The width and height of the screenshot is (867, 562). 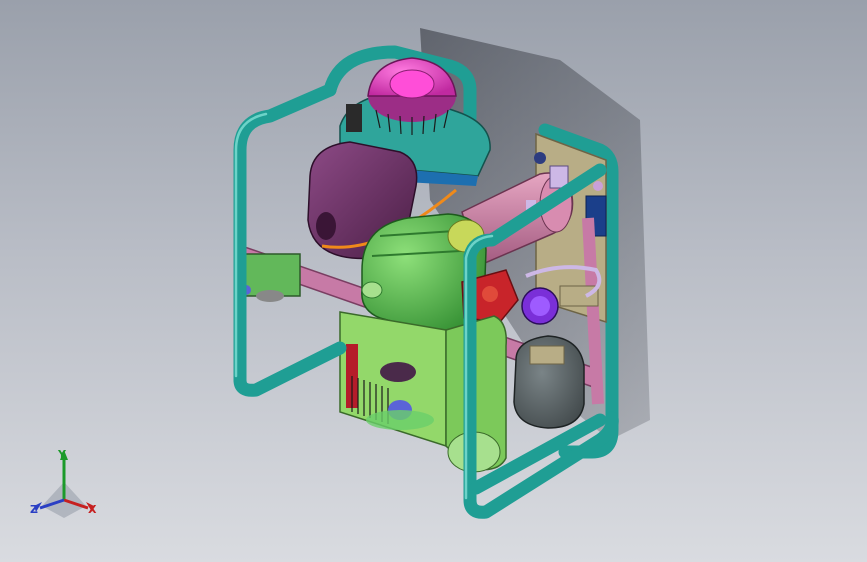 What do you see at coordinates (65, 486) in the screenshot?
I see `axis-triad: Y X Z` at bounding box center [65, 486].